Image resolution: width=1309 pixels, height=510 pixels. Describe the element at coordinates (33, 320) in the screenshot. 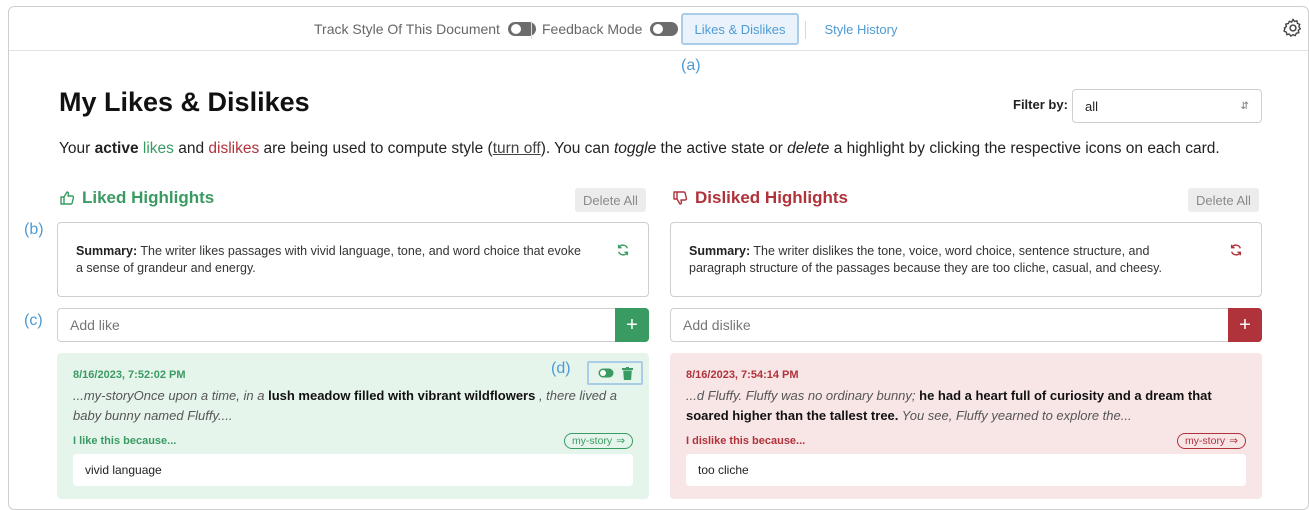

I see `annotation-c: (c)` at that location.